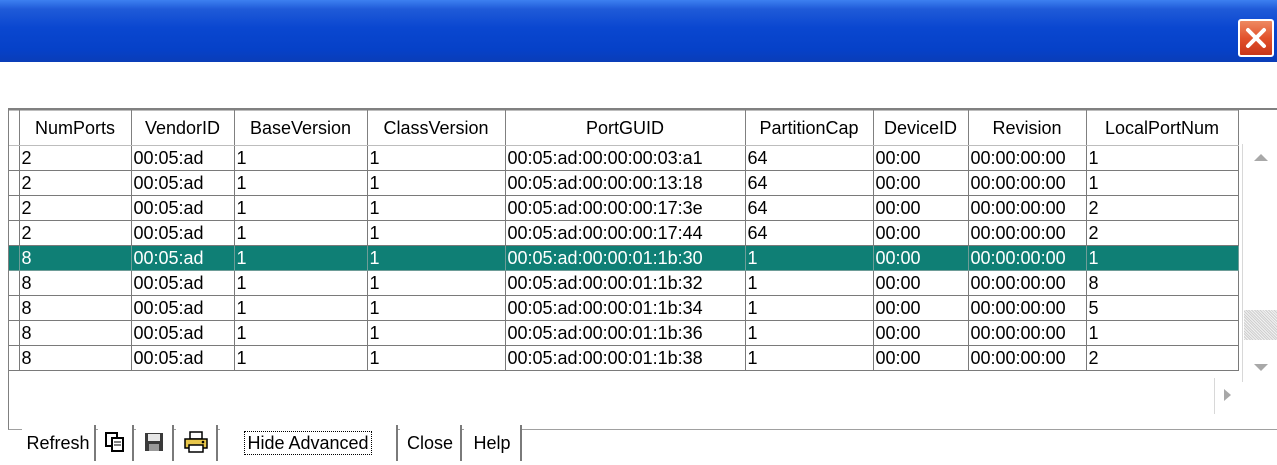  What do you see at coordinates (1162, 308) in the screenshot?
I see `table-cell: 5` at bounding box center [1162, 308].